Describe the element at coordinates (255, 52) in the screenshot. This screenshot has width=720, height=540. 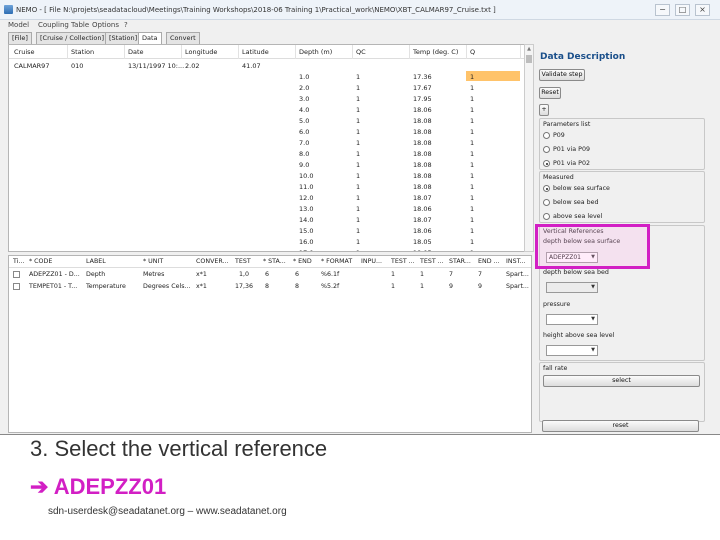
I see `col-latitude: Latitude` at that location.